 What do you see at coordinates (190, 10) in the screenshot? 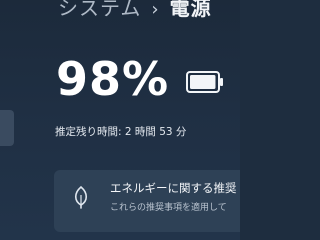
I see `page-title: 電源` at bounding box center [190, 10].